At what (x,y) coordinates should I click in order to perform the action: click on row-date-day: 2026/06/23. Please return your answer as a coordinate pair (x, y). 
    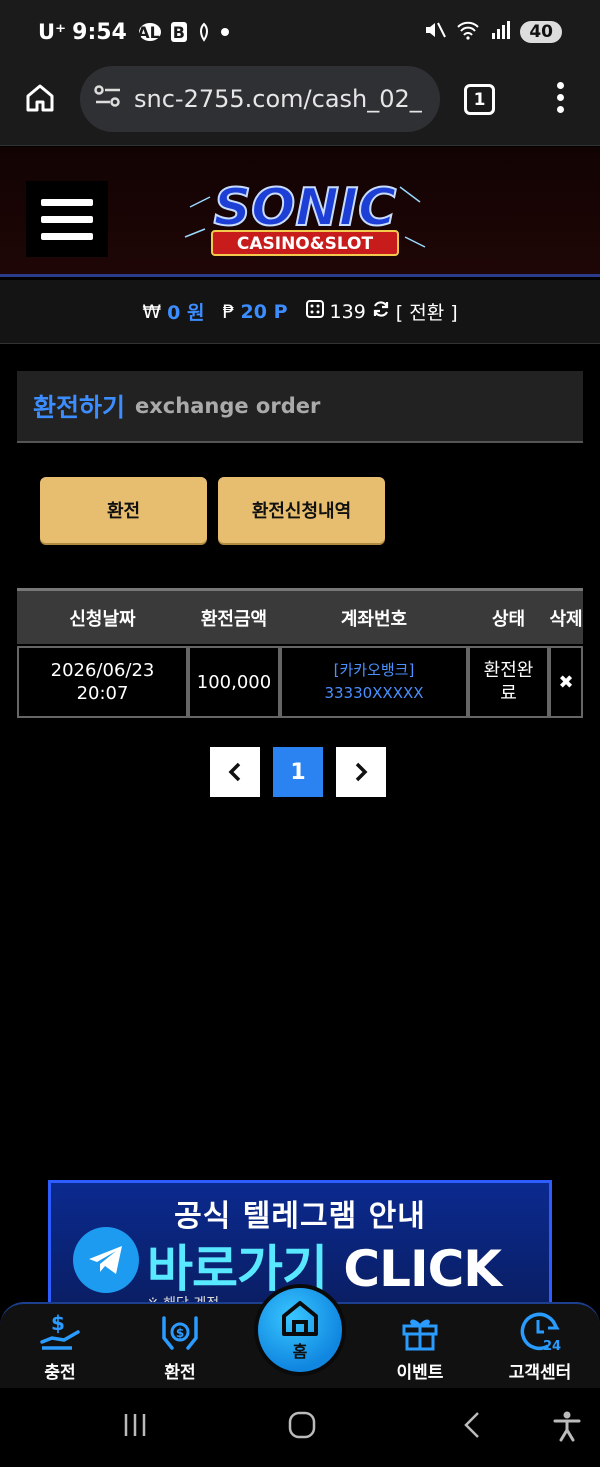
    Looking at the image, I should click on (102, 670).